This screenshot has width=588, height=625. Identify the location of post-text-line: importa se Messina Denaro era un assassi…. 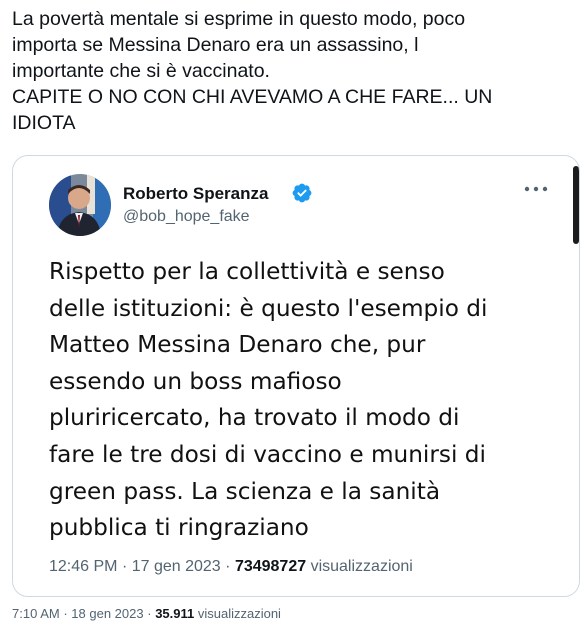
(215, 45).